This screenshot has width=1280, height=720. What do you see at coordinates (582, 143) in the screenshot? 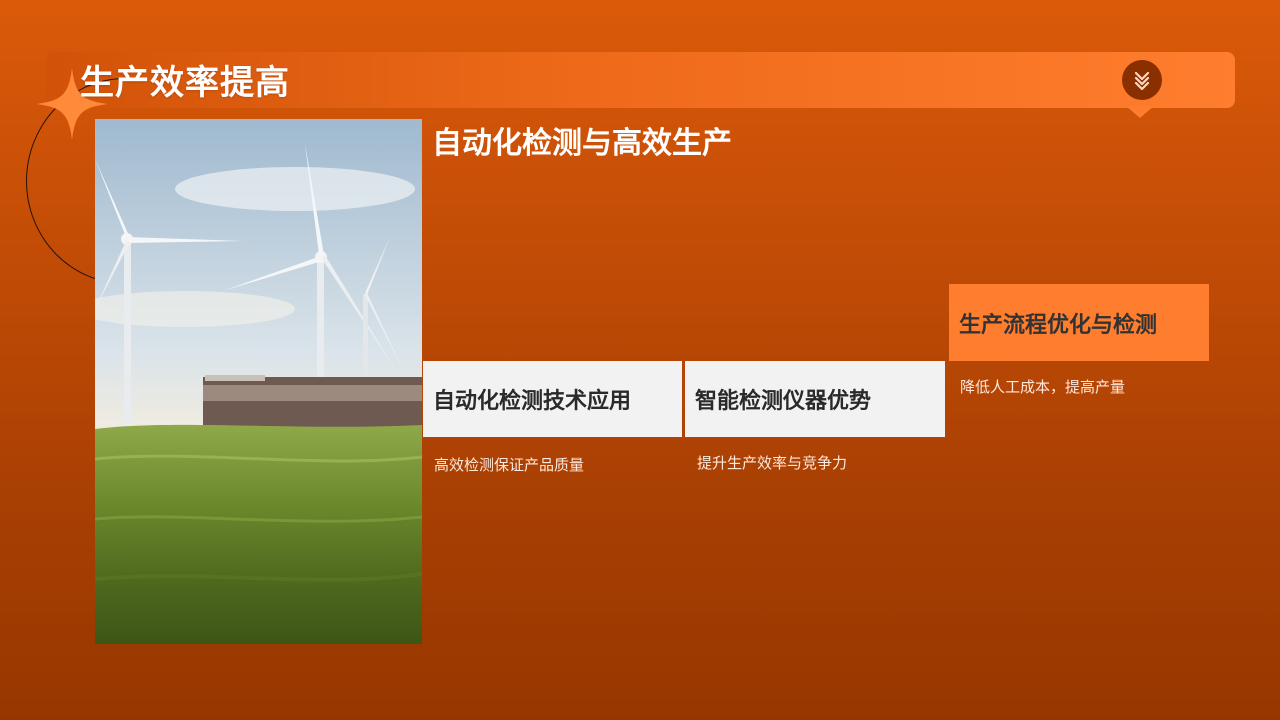
I see `section-title: 自动化检测与高效生产` at bounding box center [582, 143].